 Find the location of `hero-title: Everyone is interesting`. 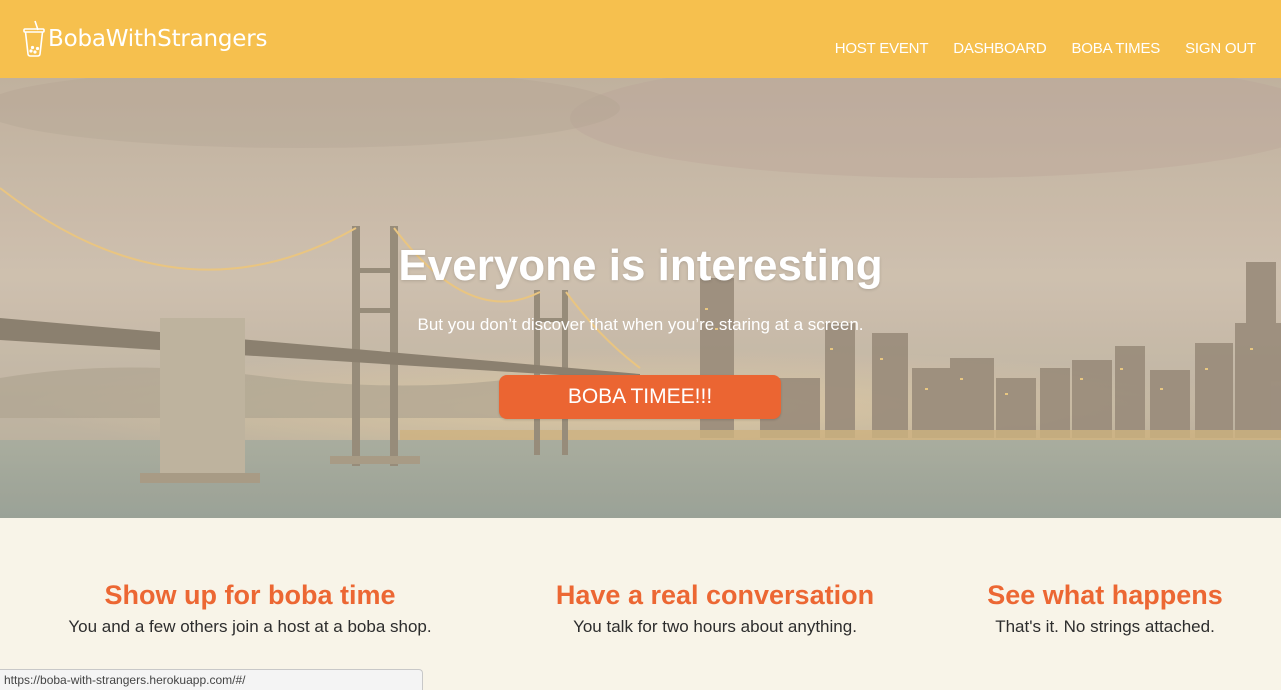

hero-title: Everyone is interesting is located at coordinates (640, 265).